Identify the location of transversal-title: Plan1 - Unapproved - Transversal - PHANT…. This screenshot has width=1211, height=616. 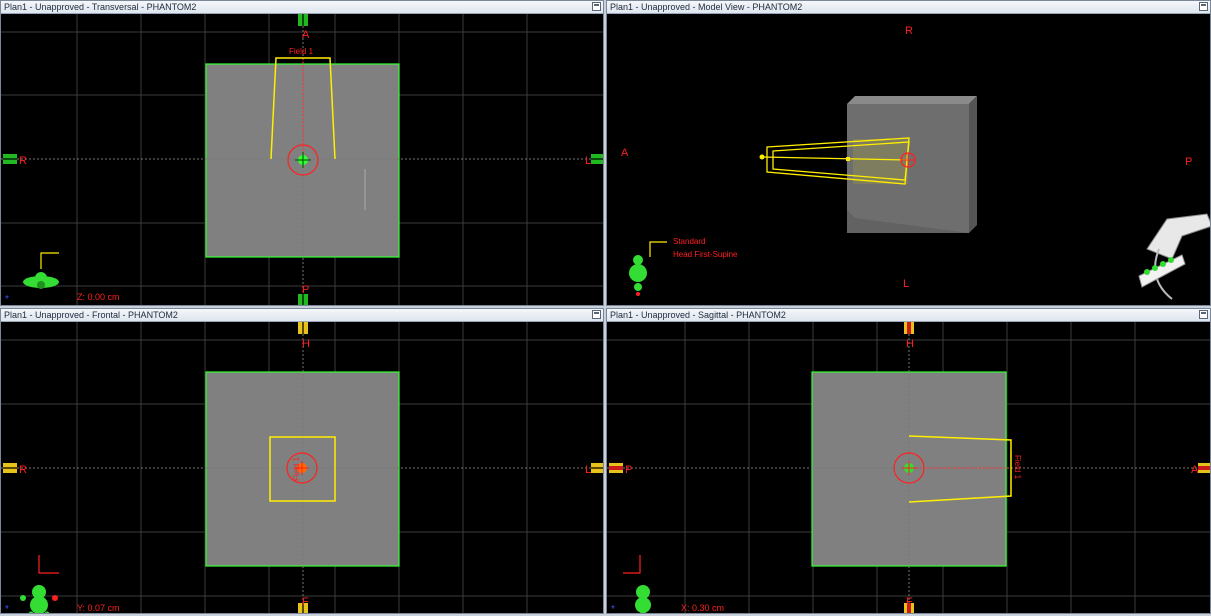
(100, 7).